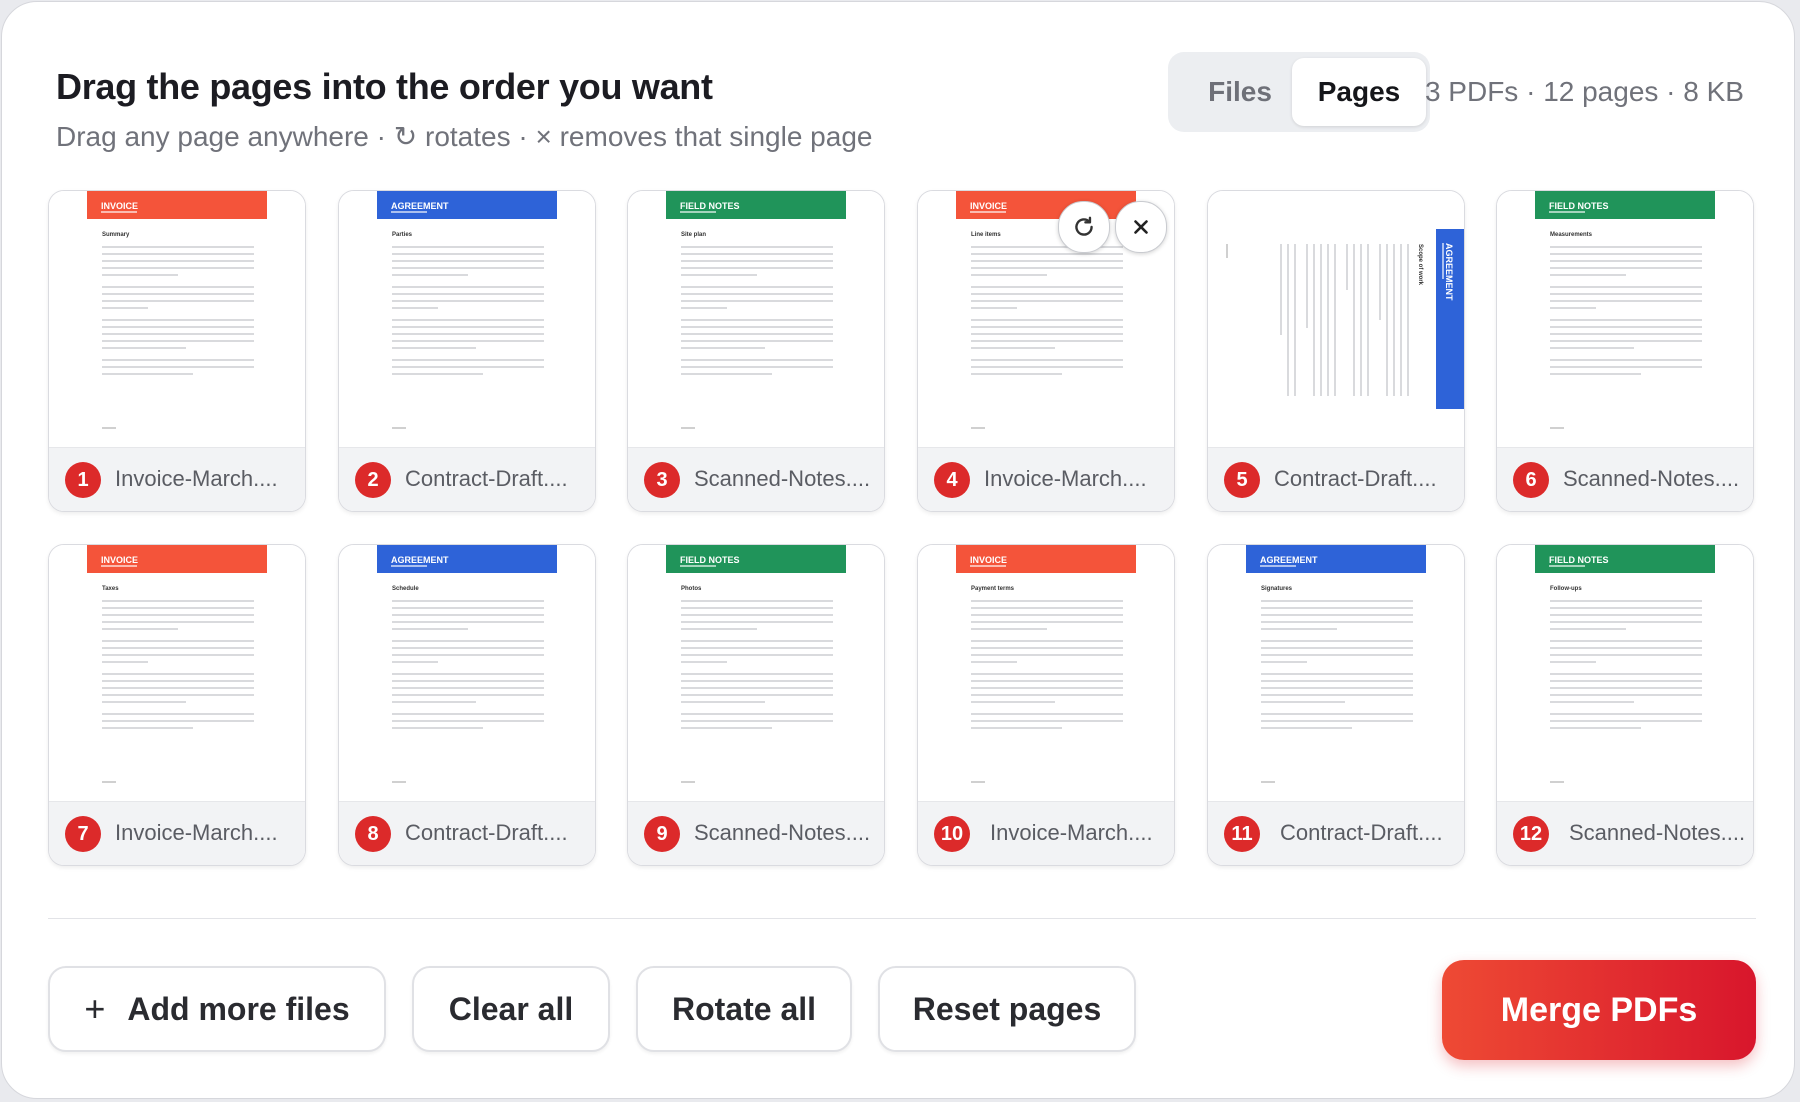 This screenshot has height=1102, width=1800. I want to click on page-thumbnail: FIELD NOTES Photos, so click(756, 673).